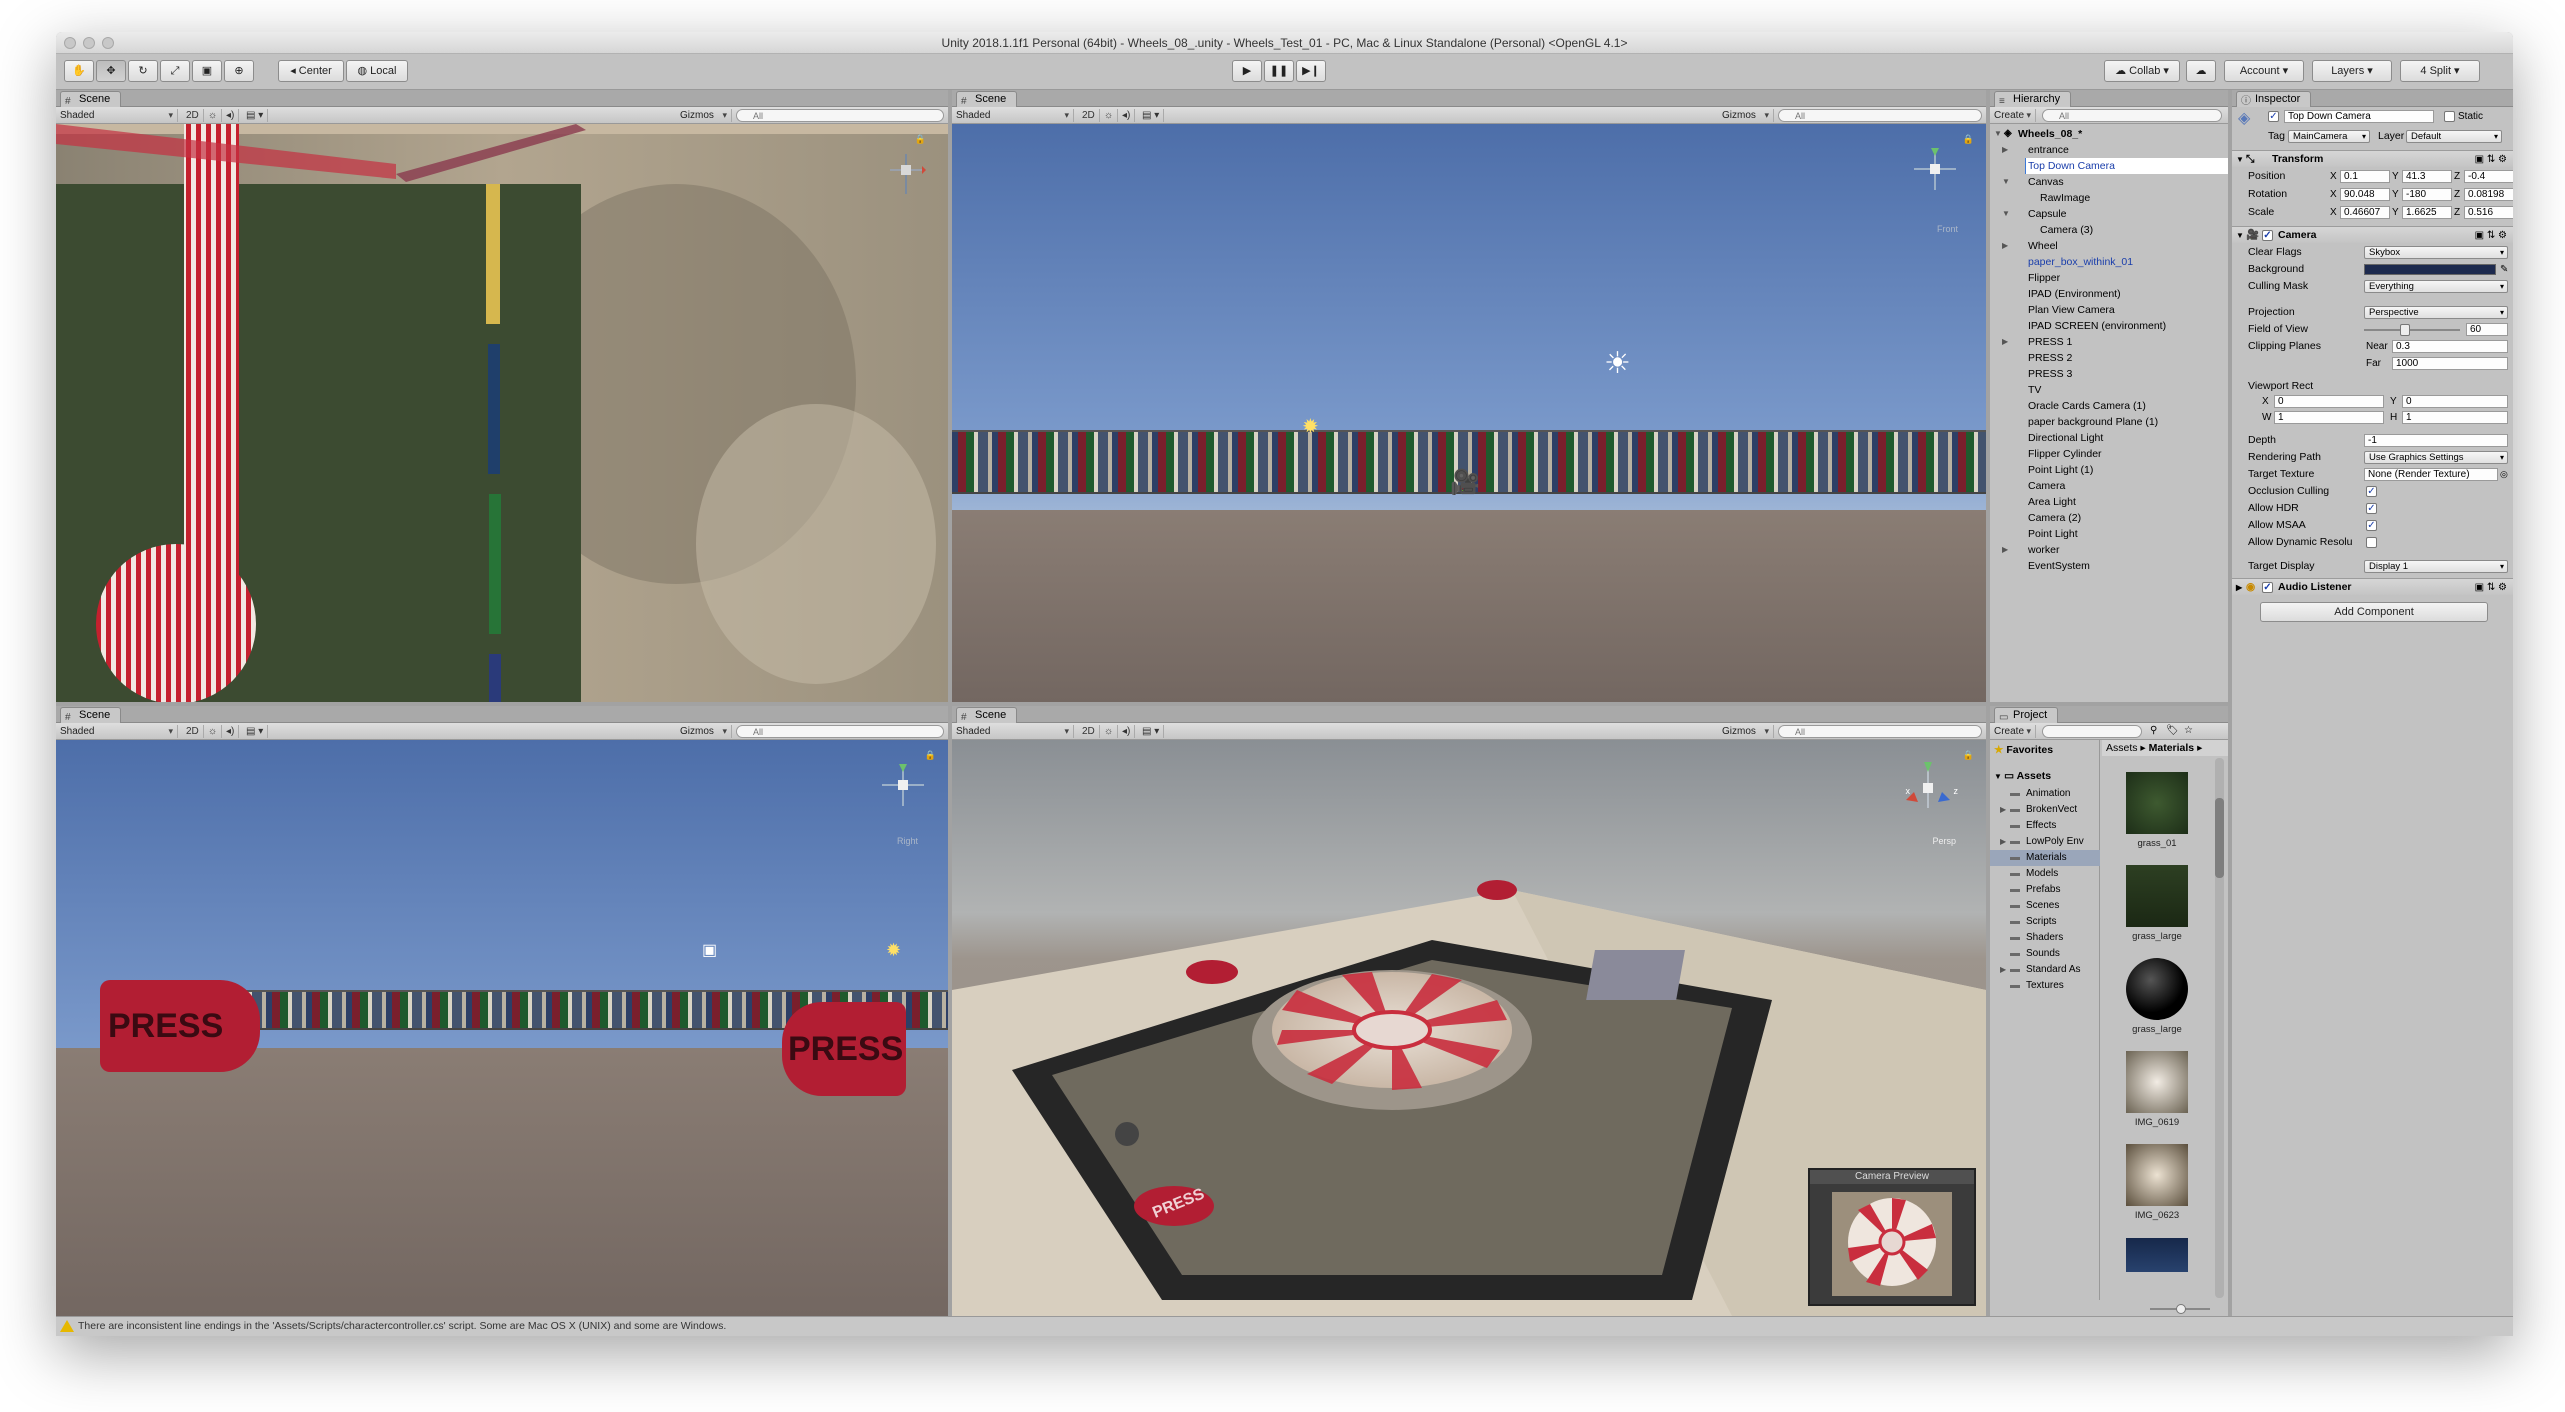 The height and width of the screenshot is (1412, 2565). I want to click on hierarchy-item: Camera (2), so click(2109, 518).